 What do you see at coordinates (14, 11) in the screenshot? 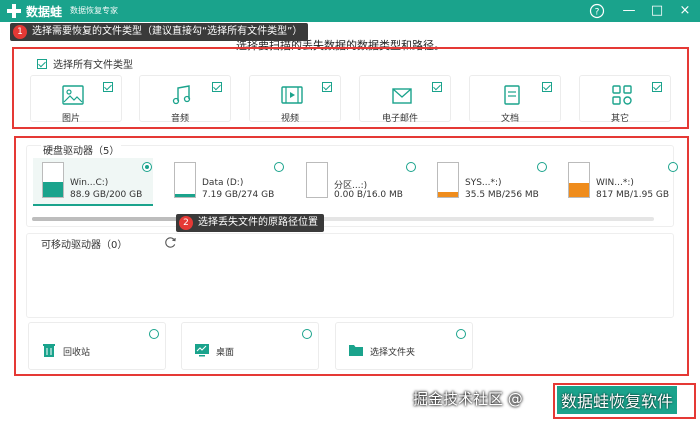
I see `app-logo-icon` at bounding box center [14, 11].